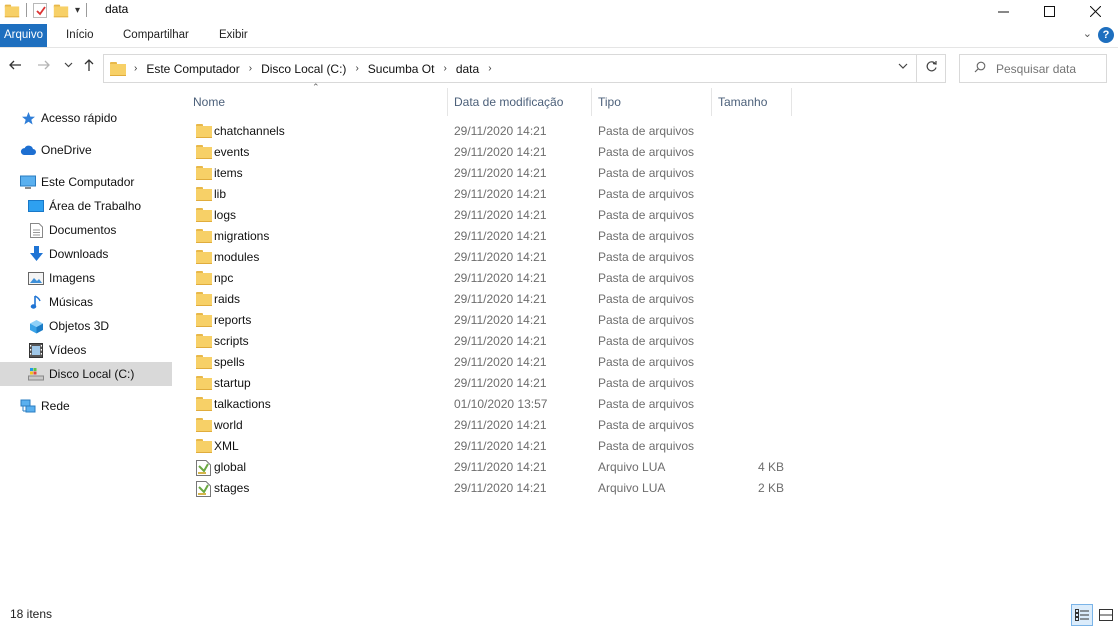 This screenshot has height=626, width=1118. I want to click on maximize-button, so click(1049, 11).